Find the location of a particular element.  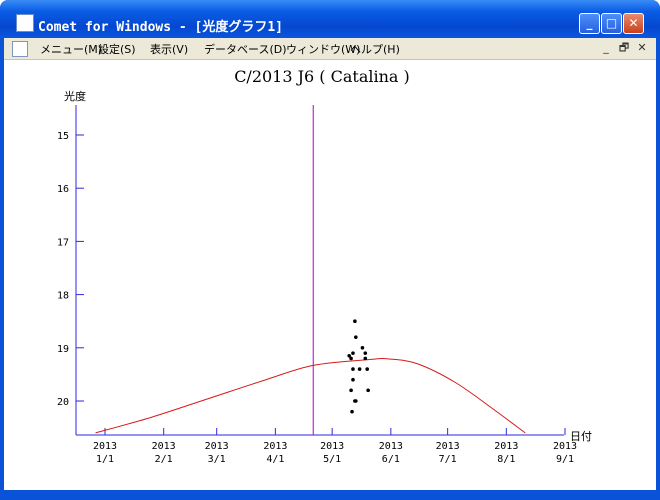

x-tick-date: 3/1 is located at coordinates (217, 459).